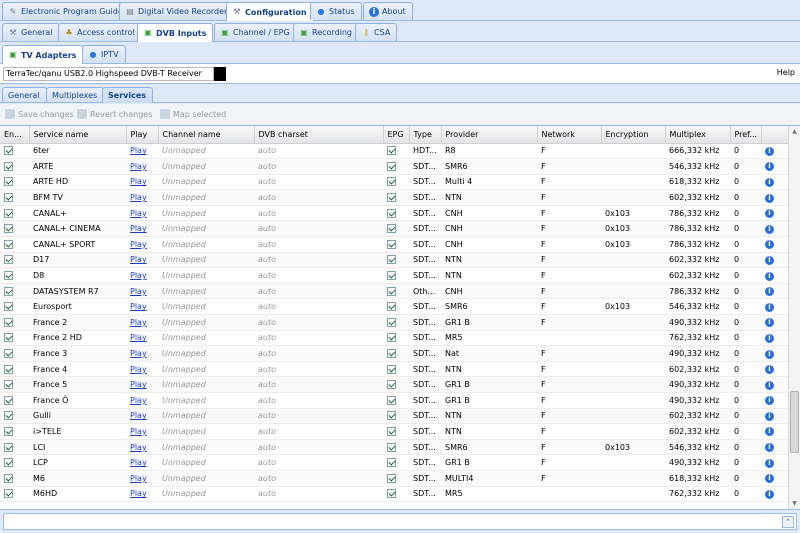 This screenshot has height=533, width=800. Describe the element at coordinates (569, 135) in the screenshot. I see `col-network-header: Network` at that location.